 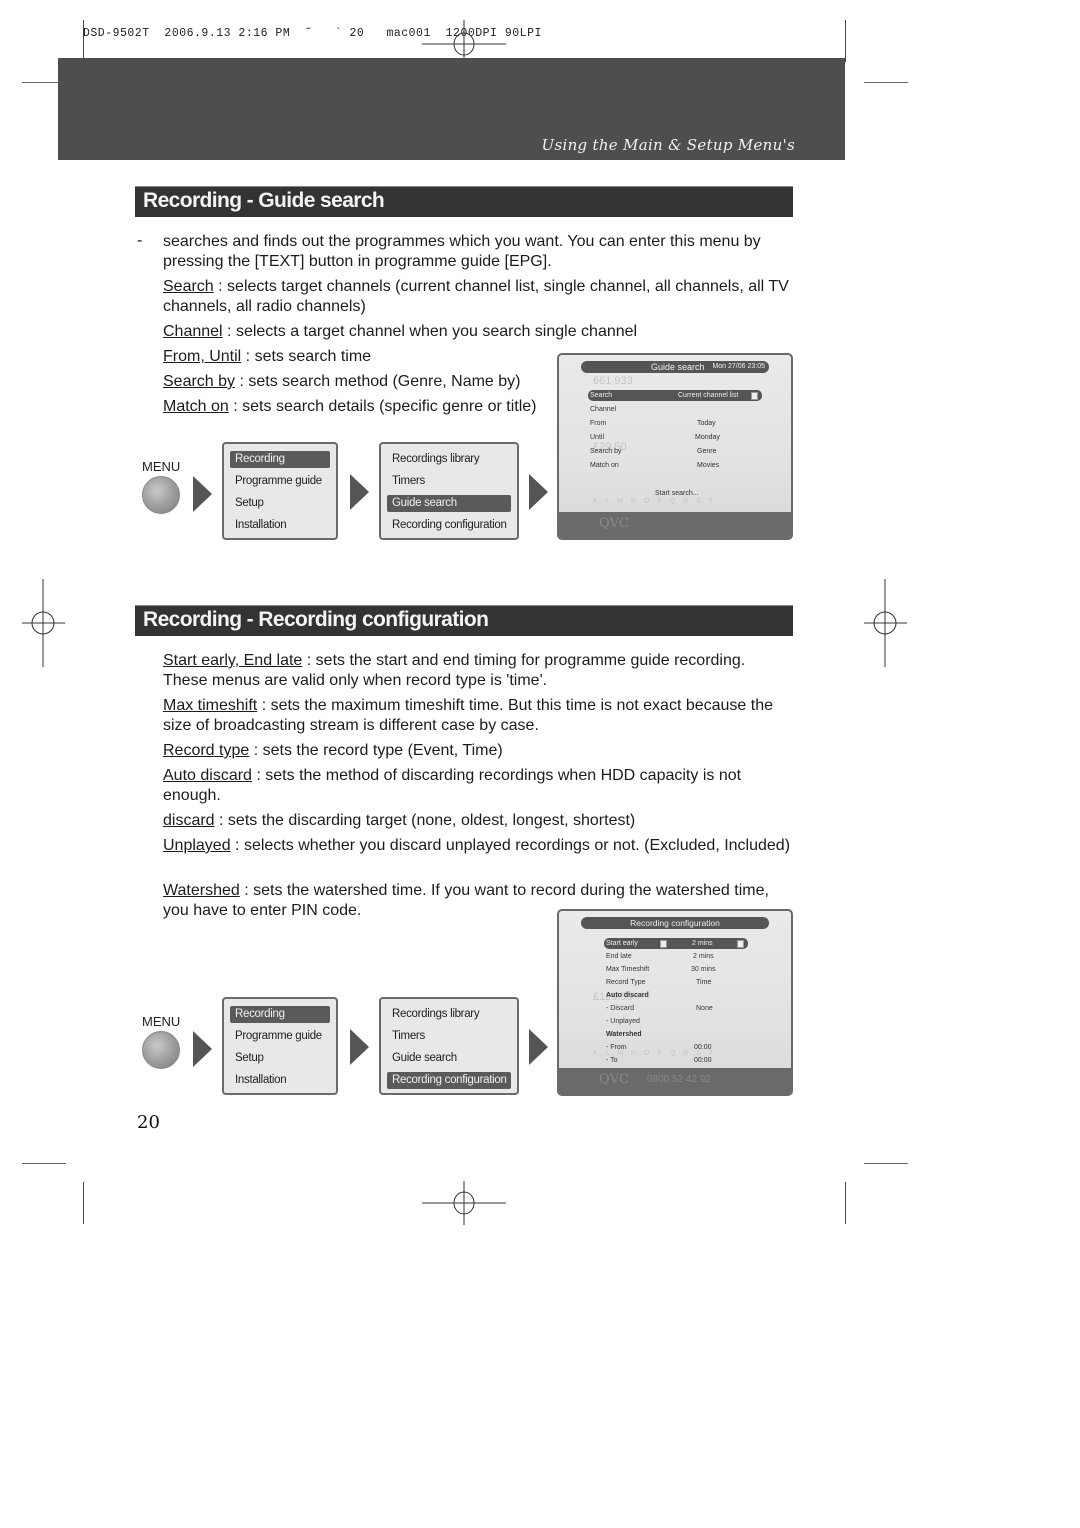 What do you see at coordinates (451, 109) in the screenshot?
I see `chapter-banner: Using the Main & Setup Menu's` at bounding box center [451, 109].